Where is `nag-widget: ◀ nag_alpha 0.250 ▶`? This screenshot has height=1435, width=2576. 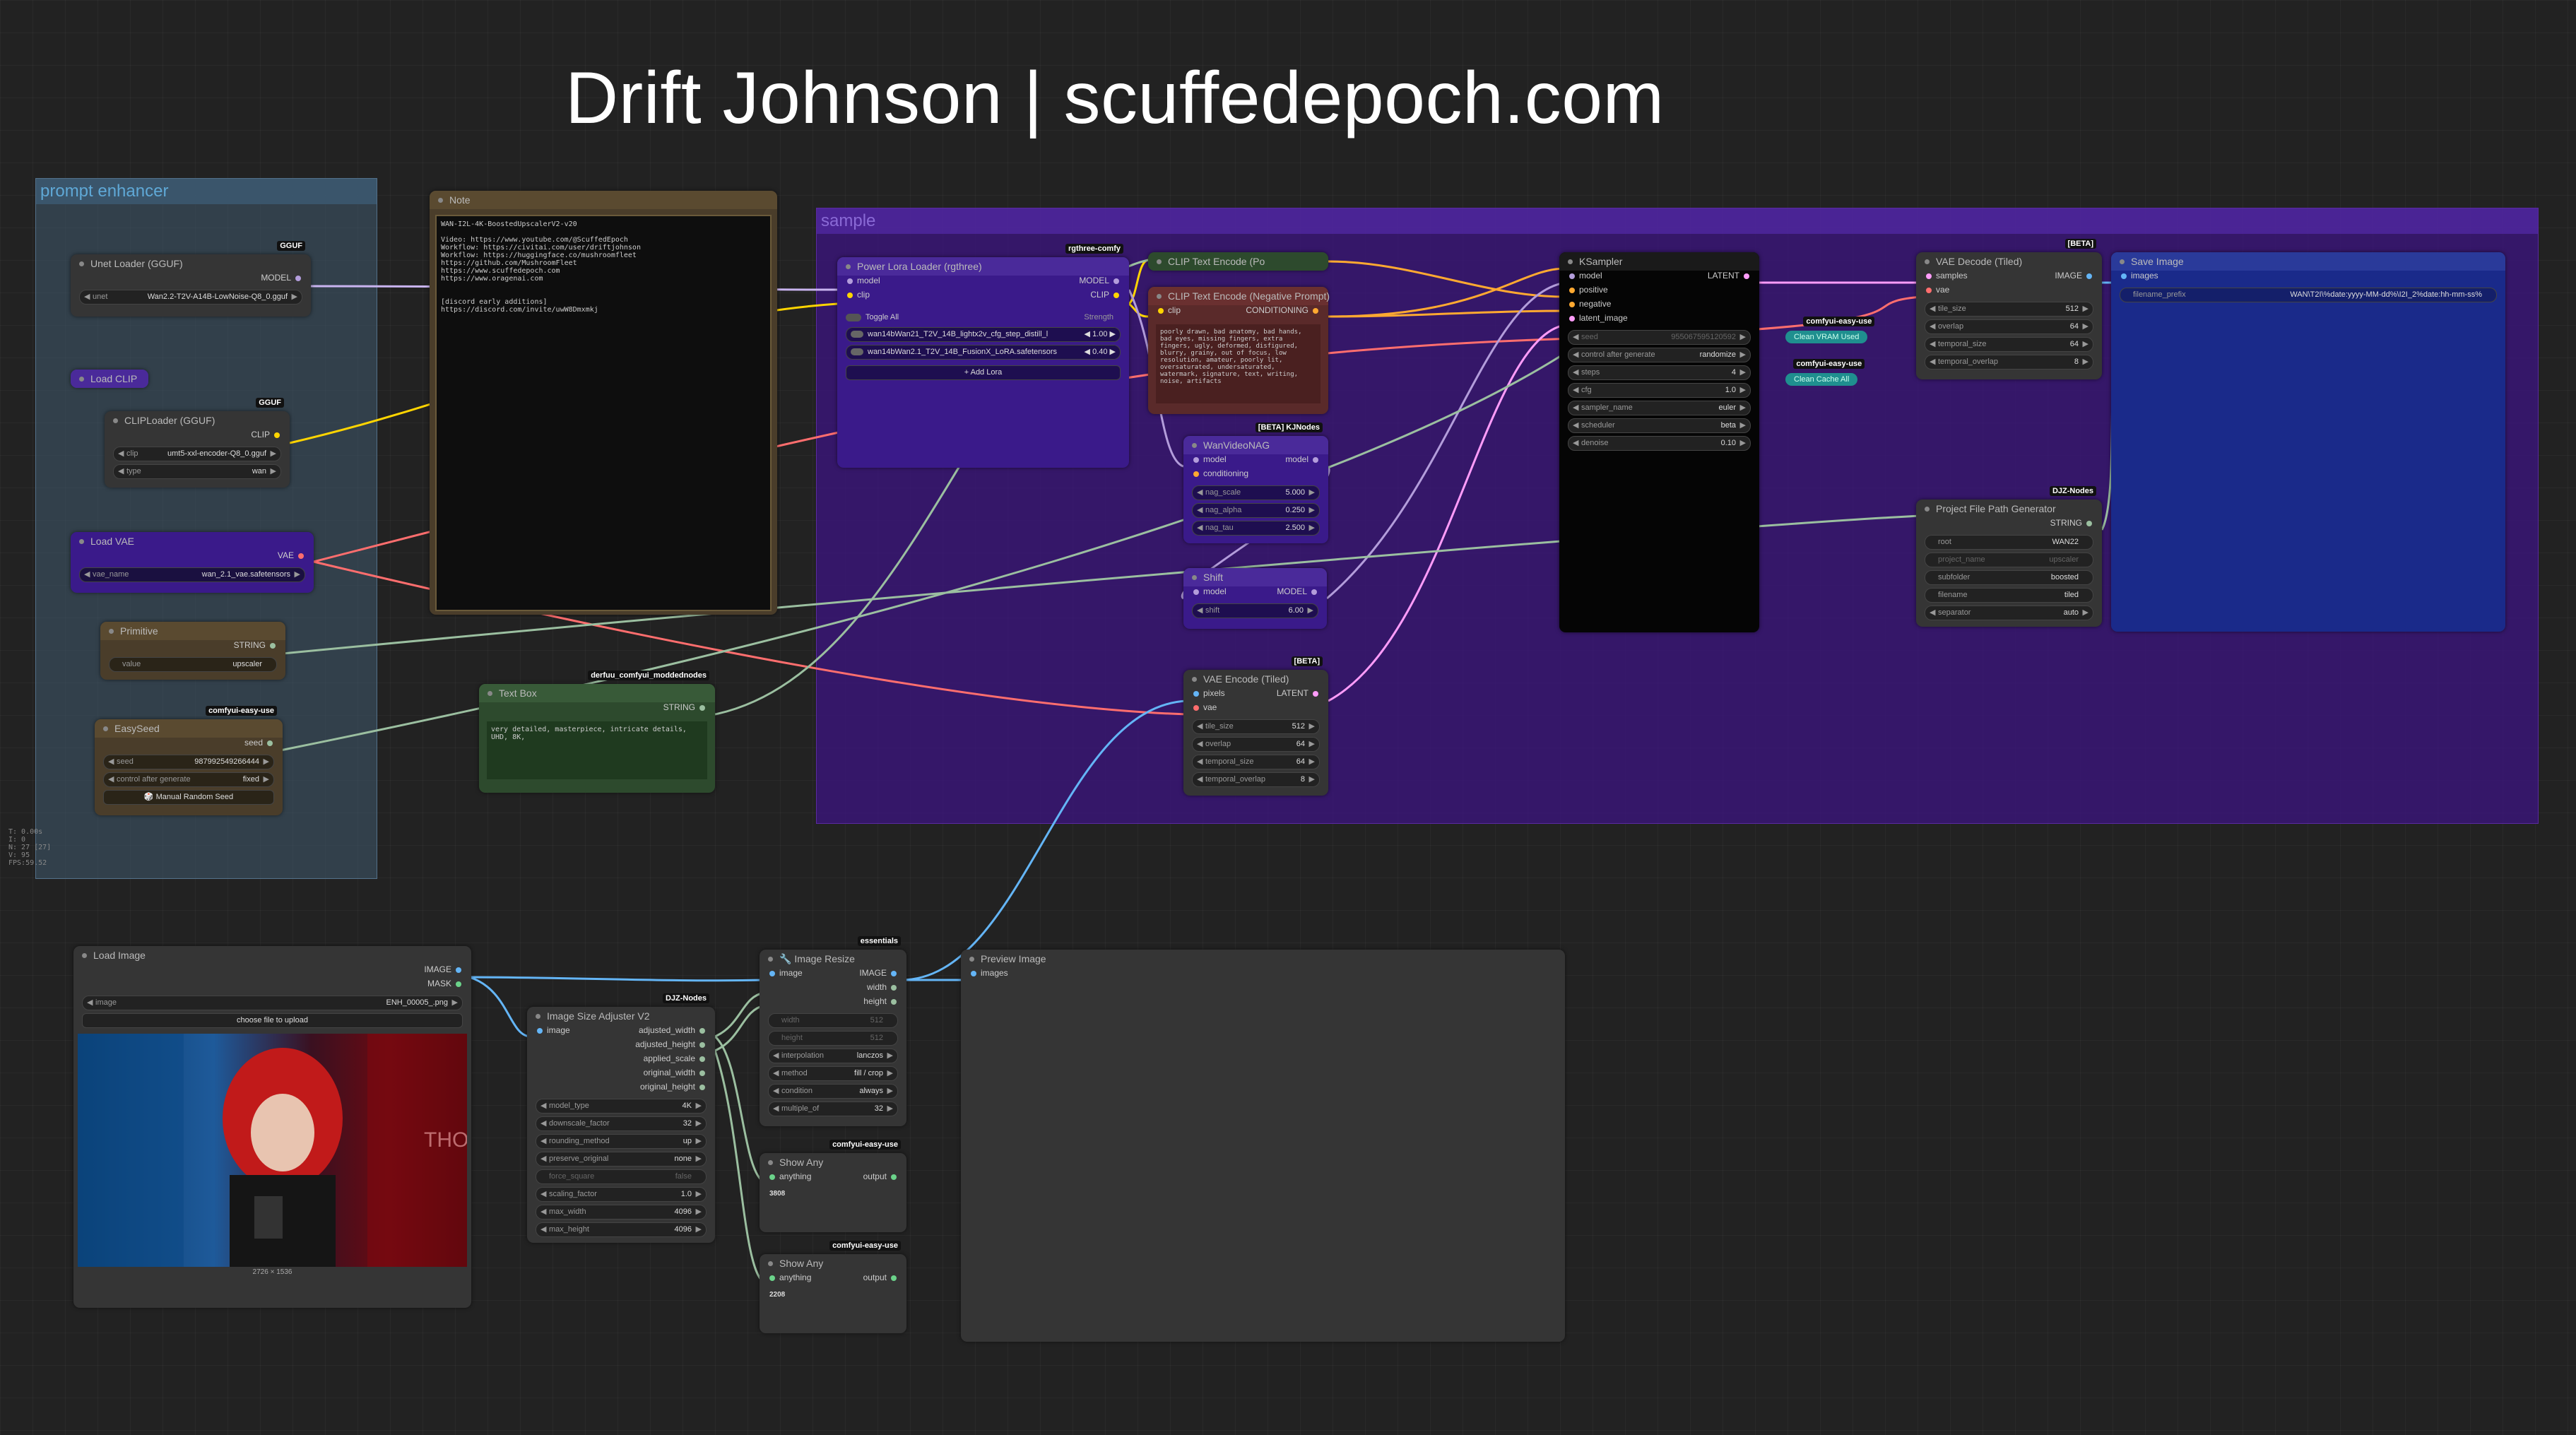
nag-widget: ◀ nag_alpha 0.250 ▶ is located at coordinates (1256, 510).